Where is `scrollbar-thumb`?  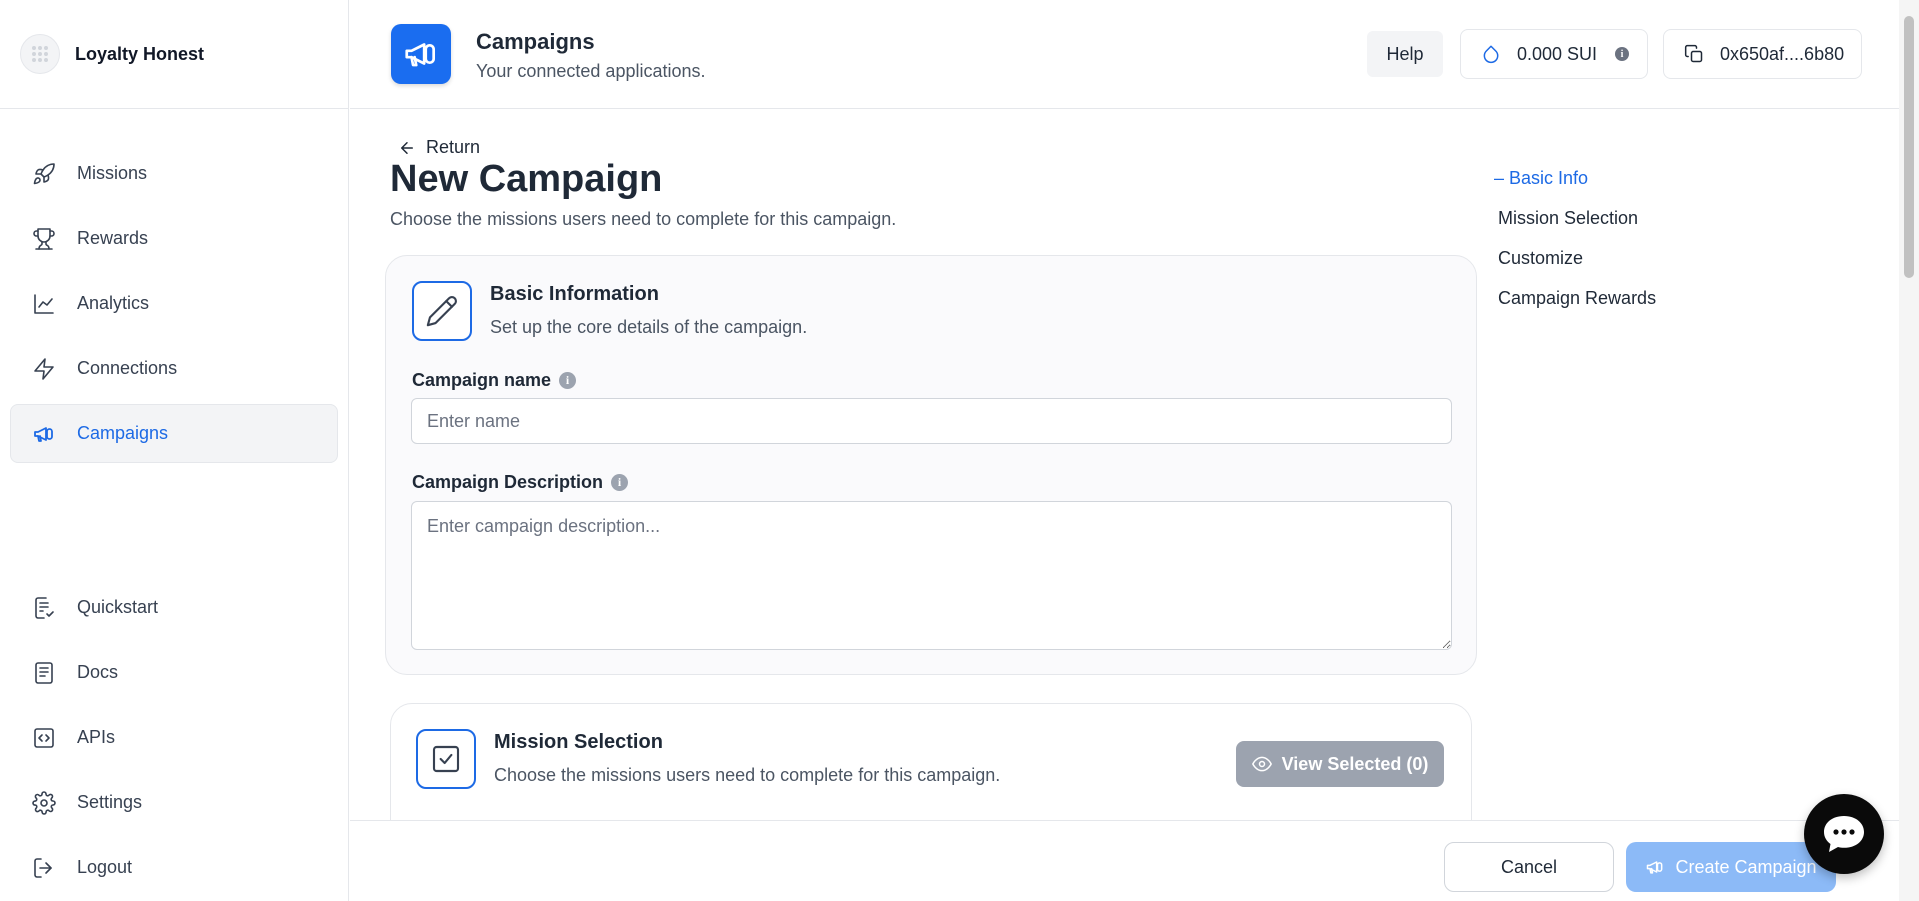 scrollbar-thumb is located at coordinates (1909, 147).